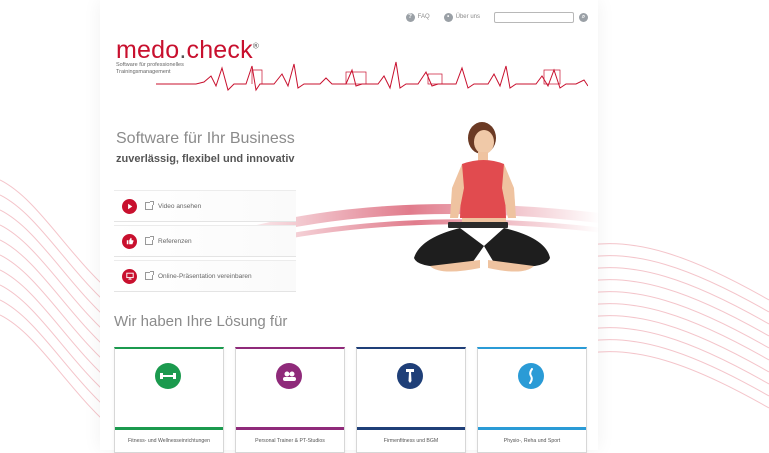 This screenshot has height=453, width=769. What do you see at coordinates (175, 241) in the screenshot?
I see `references-label: Referenzen` at bounding box center [175, 241].